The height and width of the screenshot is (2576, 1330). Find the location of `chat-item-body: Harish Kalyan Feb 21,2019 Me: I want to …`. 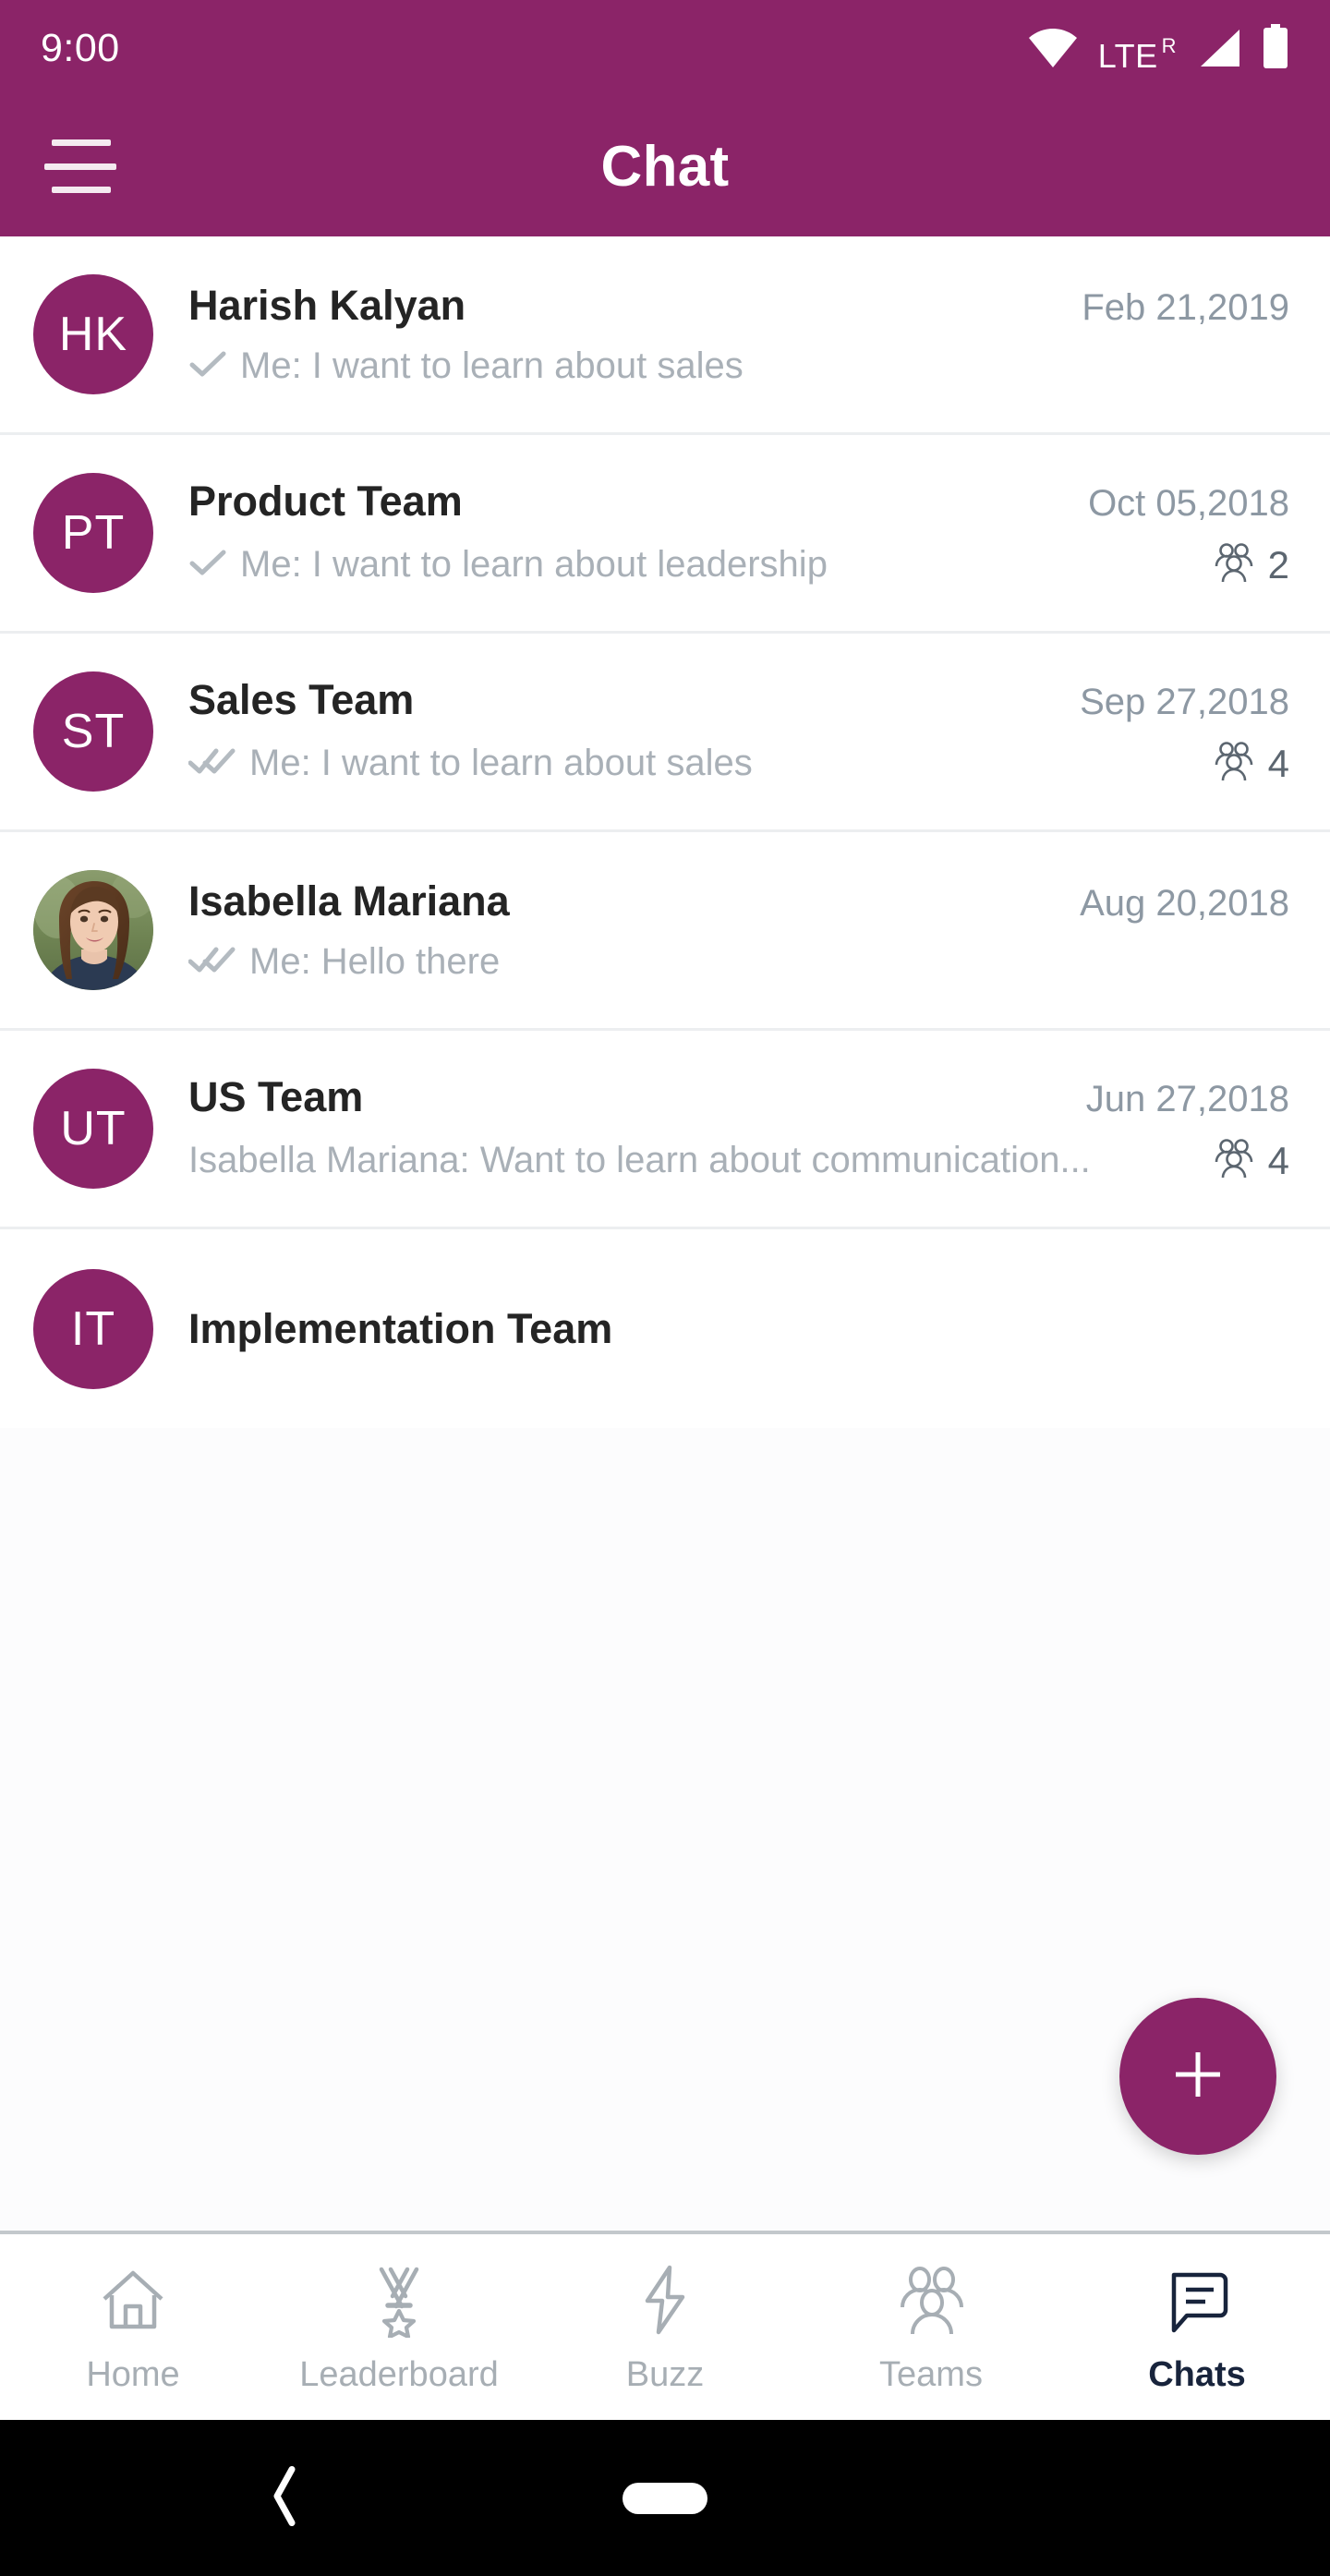

chat-item-body: Harish Kalyan Feb 21,2019 Me: I want to … is located at coordinates (738, 334).